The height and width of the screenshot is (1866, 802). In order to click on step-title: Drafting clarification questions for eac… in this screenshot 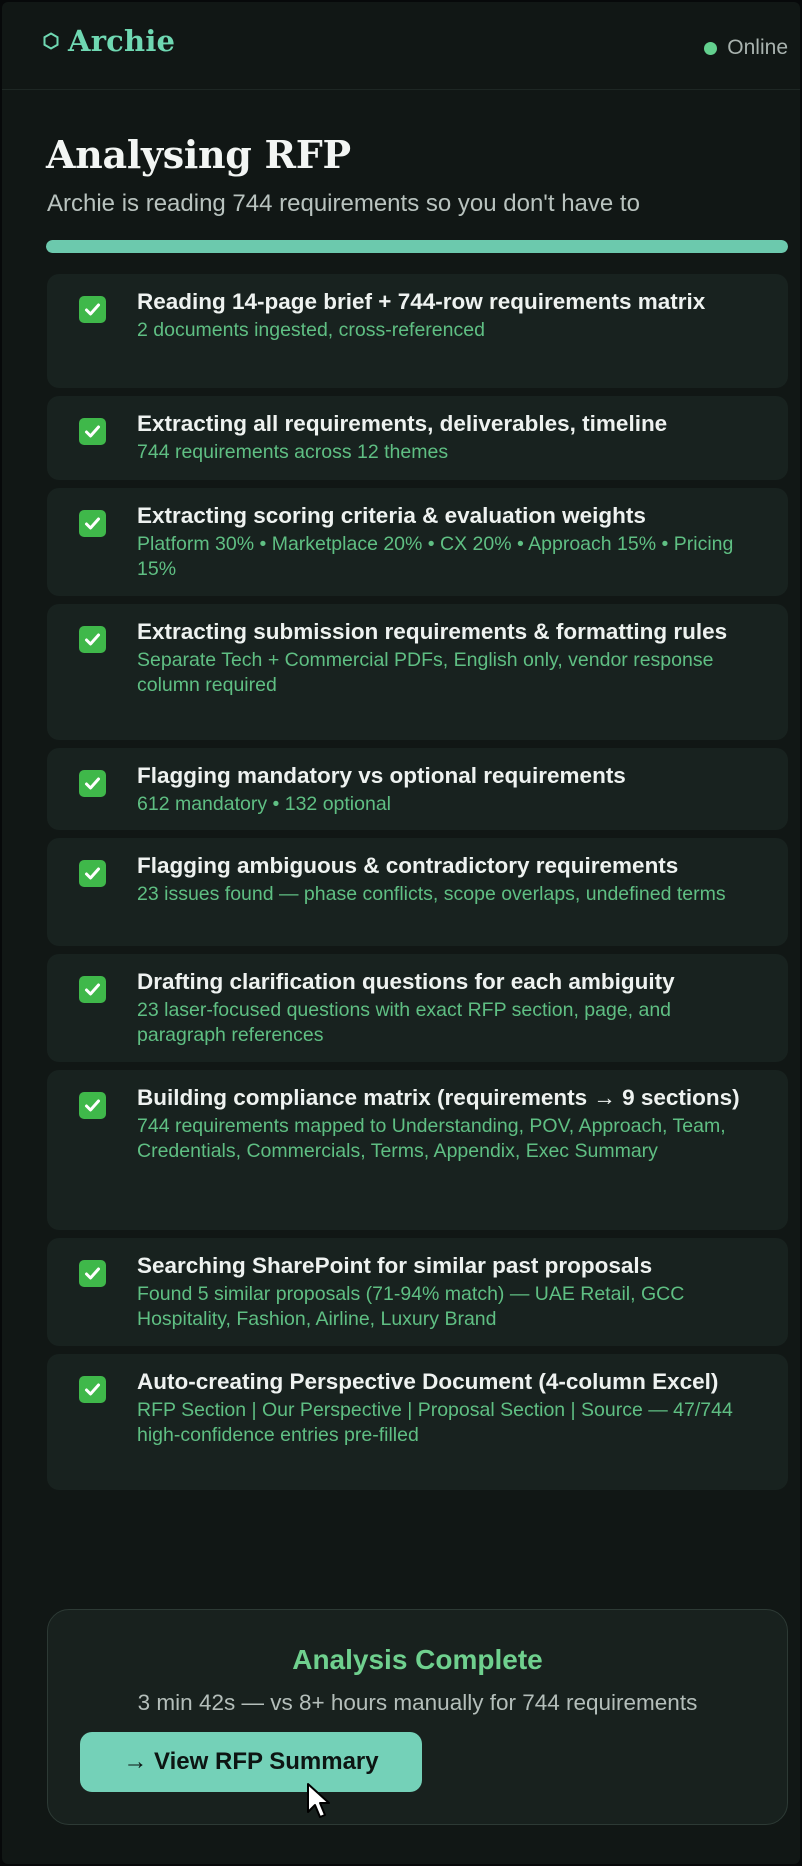, I will do `click(406, 981)`.